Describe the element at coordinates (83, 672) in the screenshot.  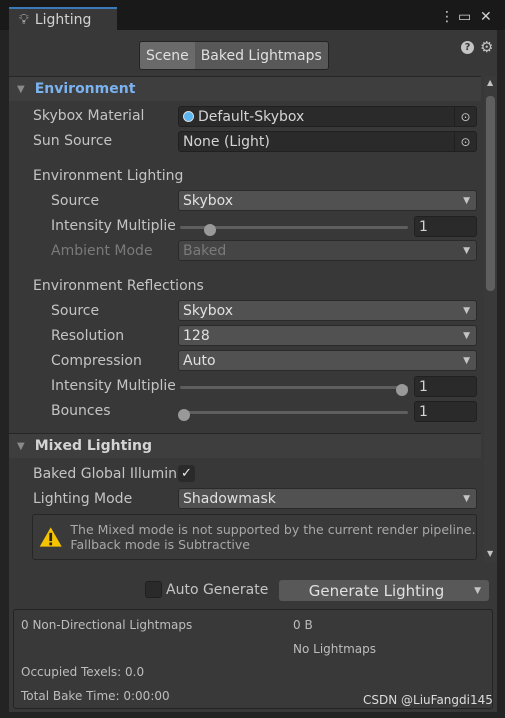
I see `occupied-texels: Occupied Texels: 0.0` at that location.